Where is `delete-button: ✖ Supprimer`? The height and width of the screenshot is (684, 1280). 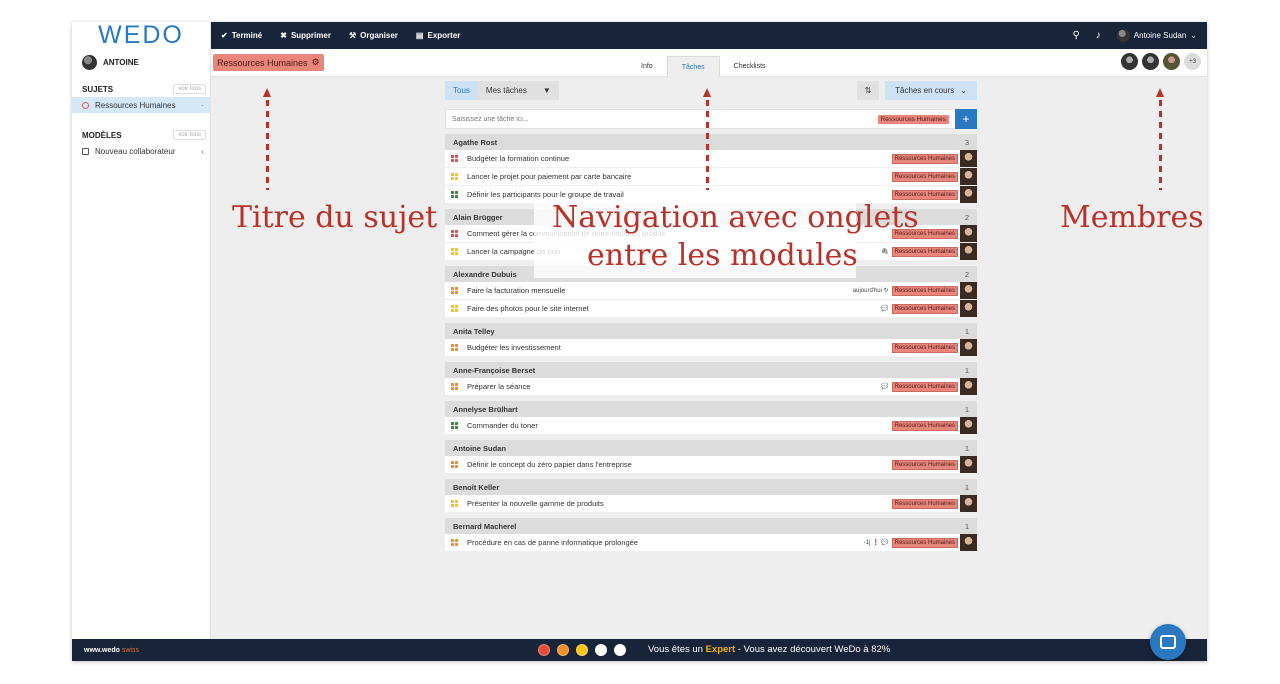 delete-button: ✖ Supprimer is located at coordinates (305, 35).